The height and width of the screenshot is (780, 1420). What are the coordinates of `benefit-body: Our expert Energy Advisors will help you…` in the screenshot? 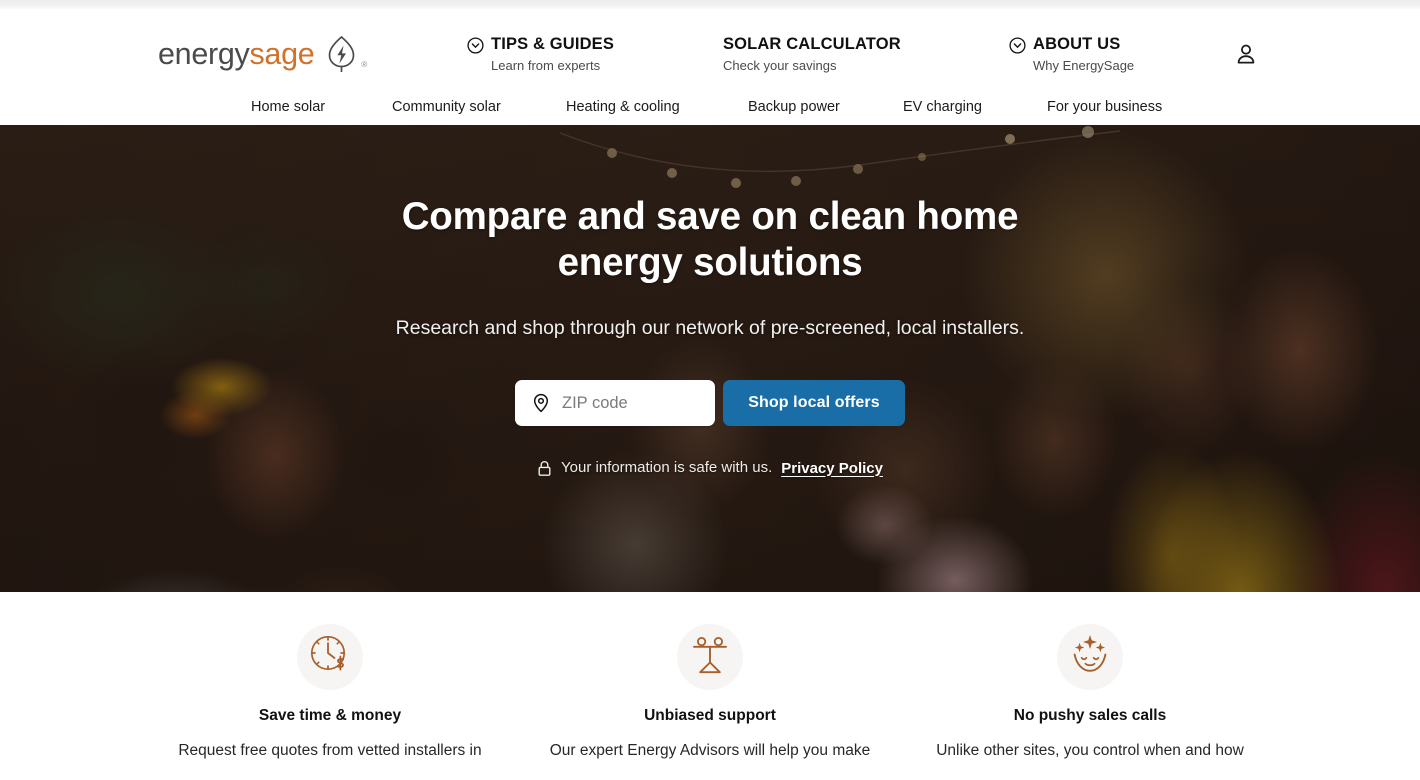 It's located at (710, 750).